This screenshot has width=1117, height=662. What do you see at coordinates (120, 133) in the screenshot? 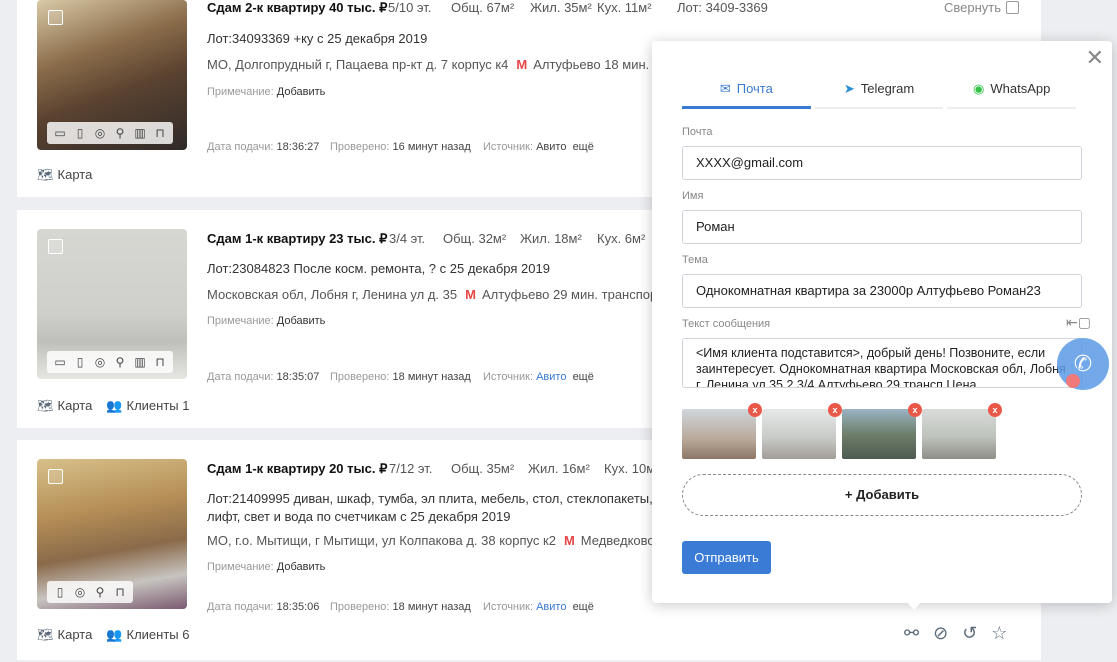
I see `shower-icon: ⚲` at bounding box center [120, 133].